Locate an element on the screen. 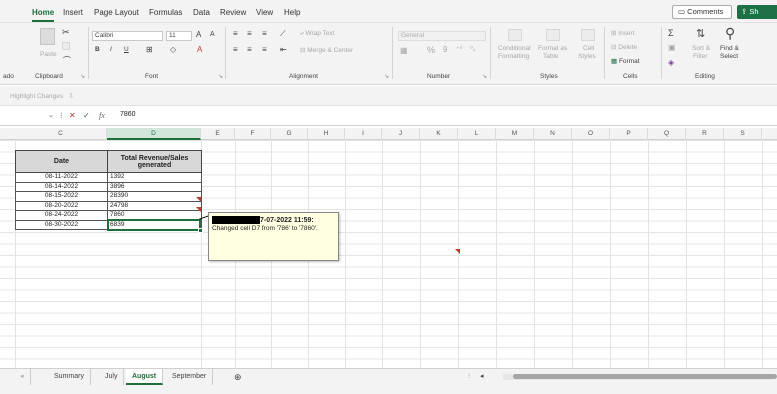  revenue-cell: 28390 is located at coordinates (154, 196).